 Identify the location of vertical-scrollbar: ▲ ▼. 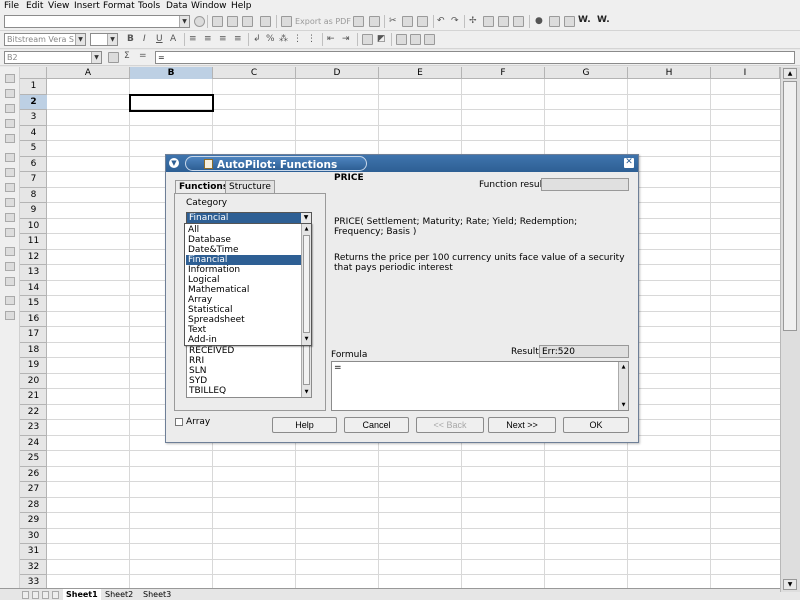
(790, 329).